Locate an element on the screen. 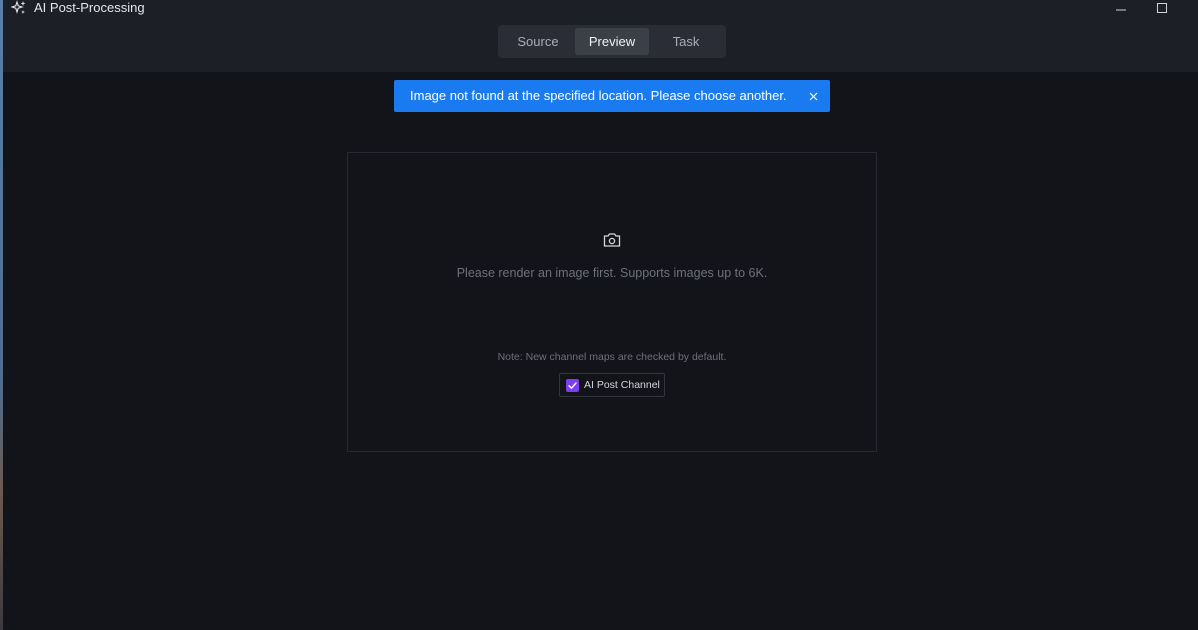  ai-post-channel-checkbox: AI Post Channel is located at coordinates (612, 385).